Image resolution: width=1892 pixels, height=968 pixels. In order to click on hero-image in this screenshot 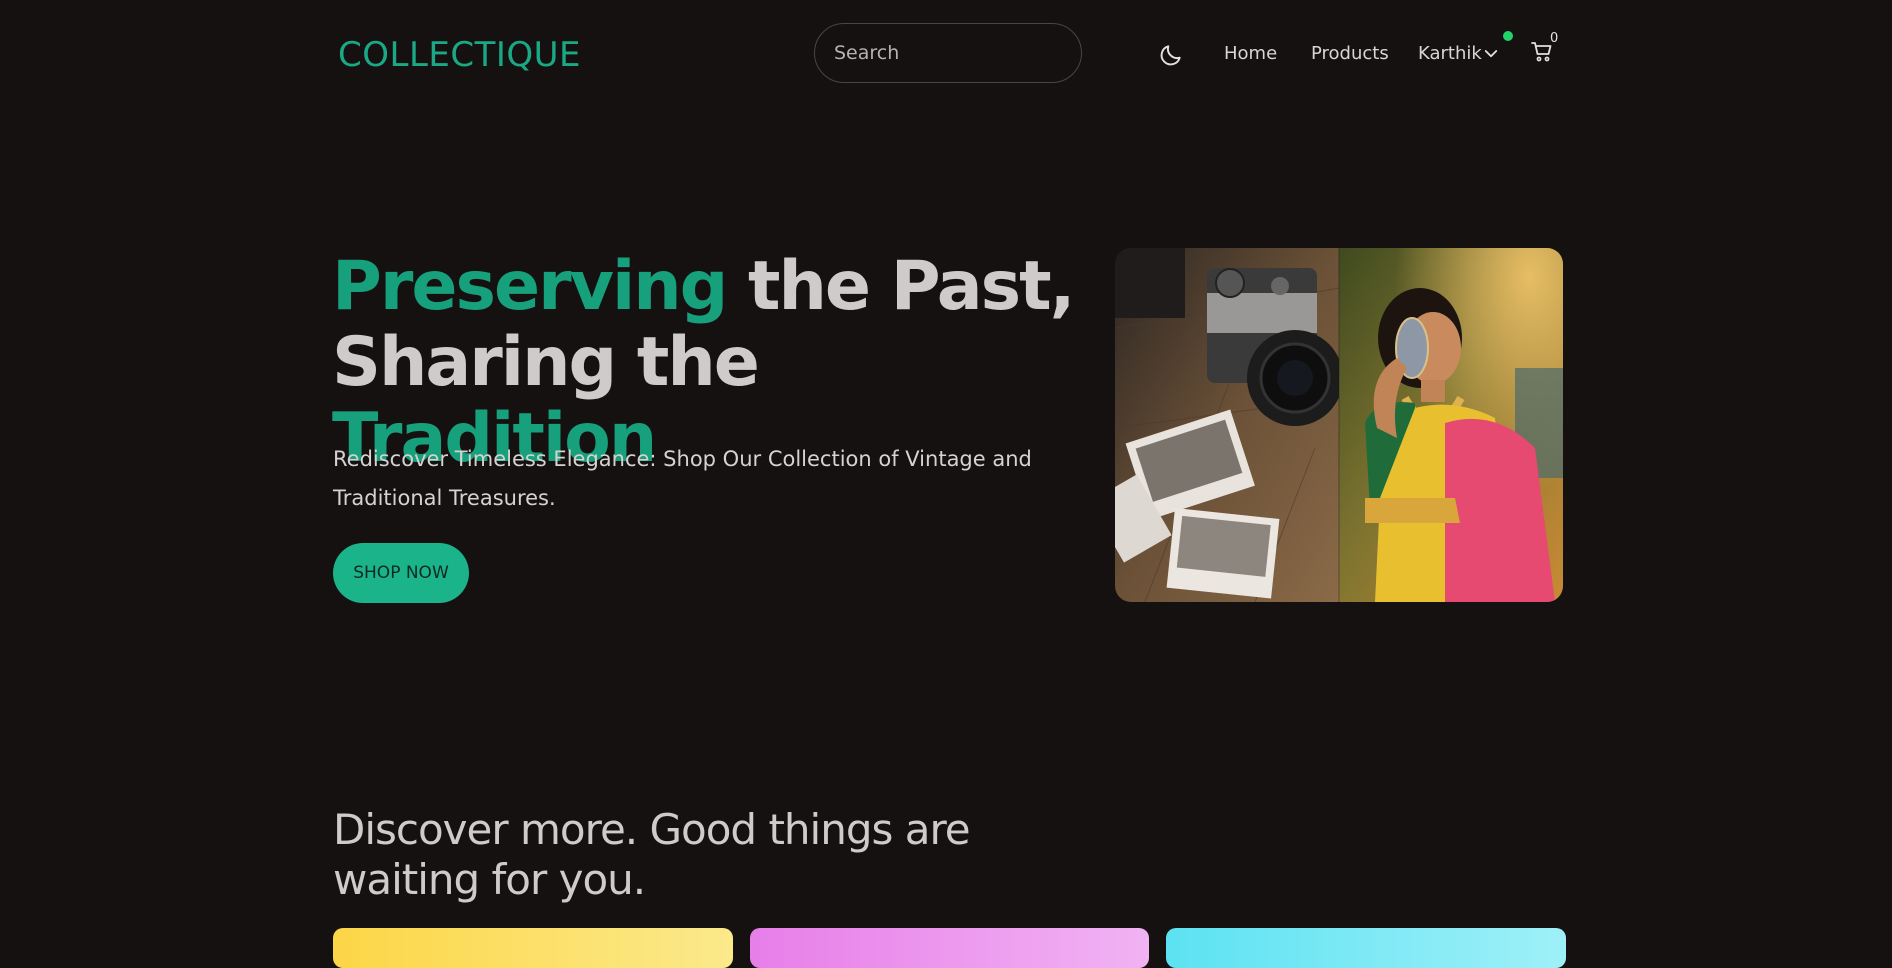, I will do `click(1339, 425)`.